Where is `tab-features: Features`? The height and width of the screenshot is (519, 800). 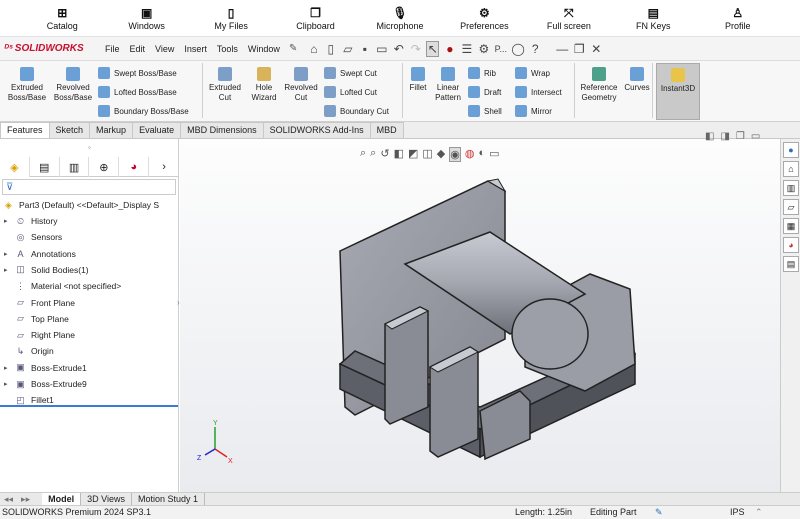
tab-features: Features is located at coordinates (25, 130).